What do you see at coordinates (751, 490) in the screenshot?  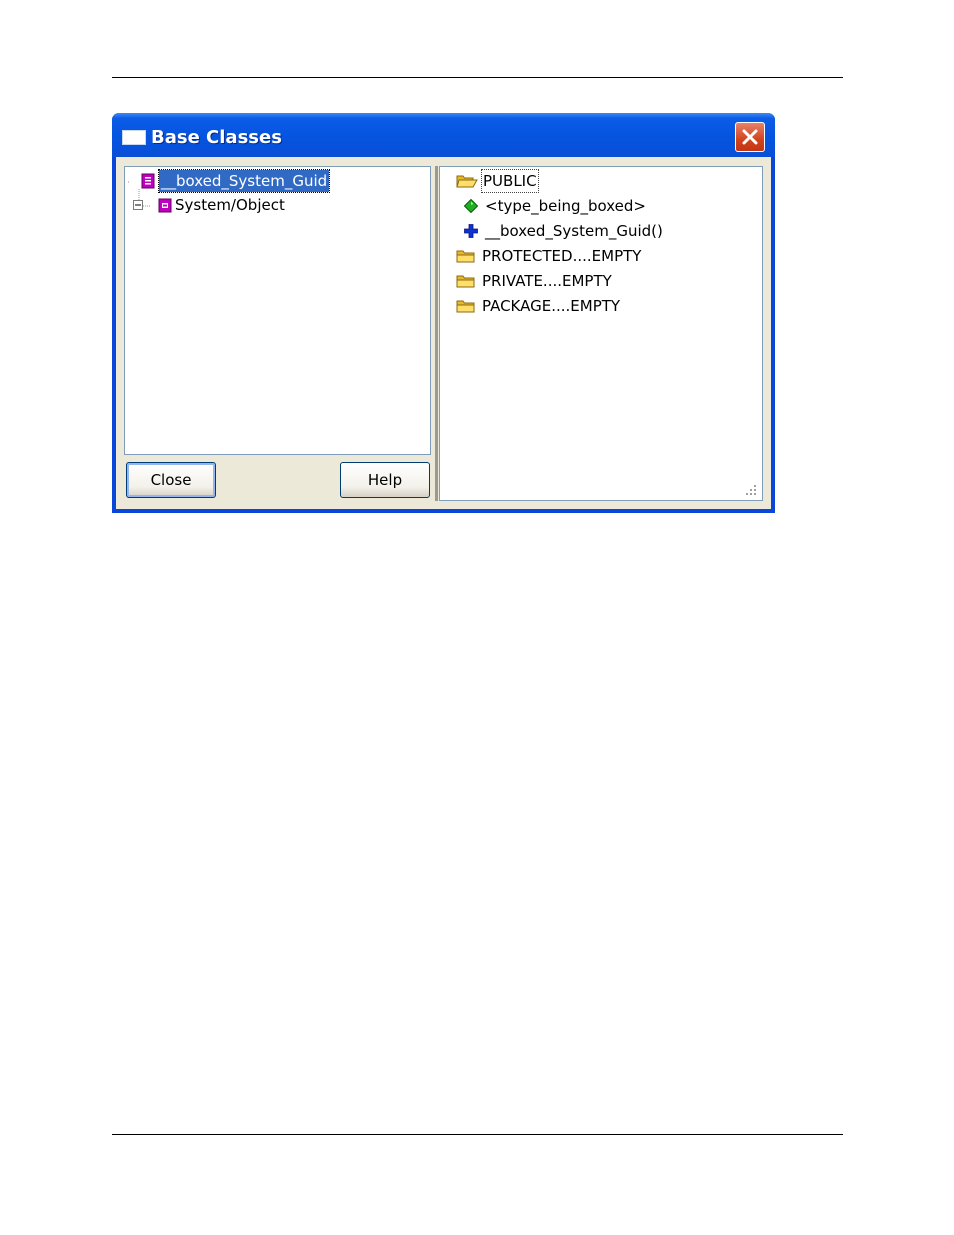 I see `resize-grip-icon` at bounding box center [751, 490].